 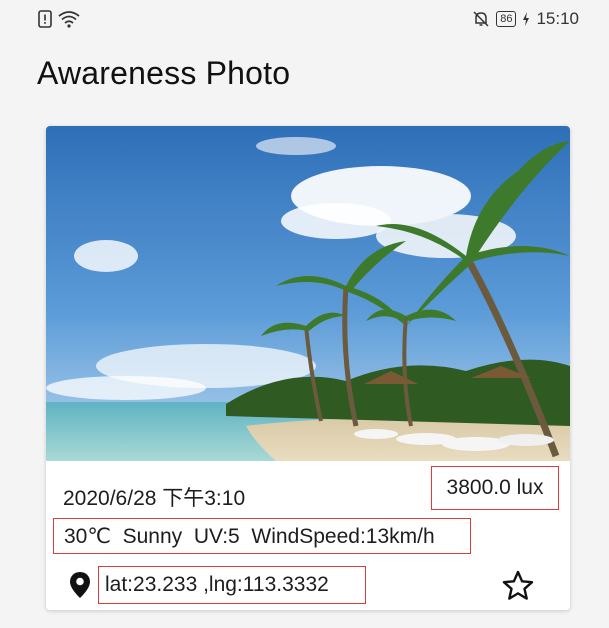 I want to click on status-right: 86 15:10, so click(x=525, y=19).